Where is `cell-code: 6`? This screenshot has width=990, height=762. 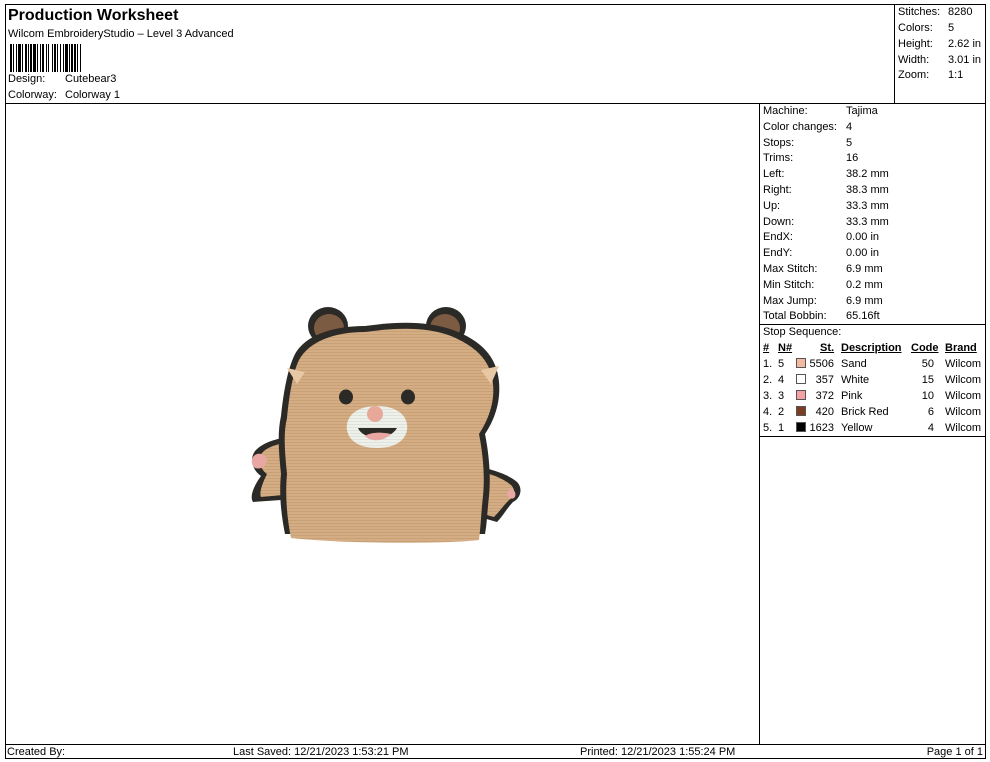 cell-code: 6 is located at coordinates (930, 412).